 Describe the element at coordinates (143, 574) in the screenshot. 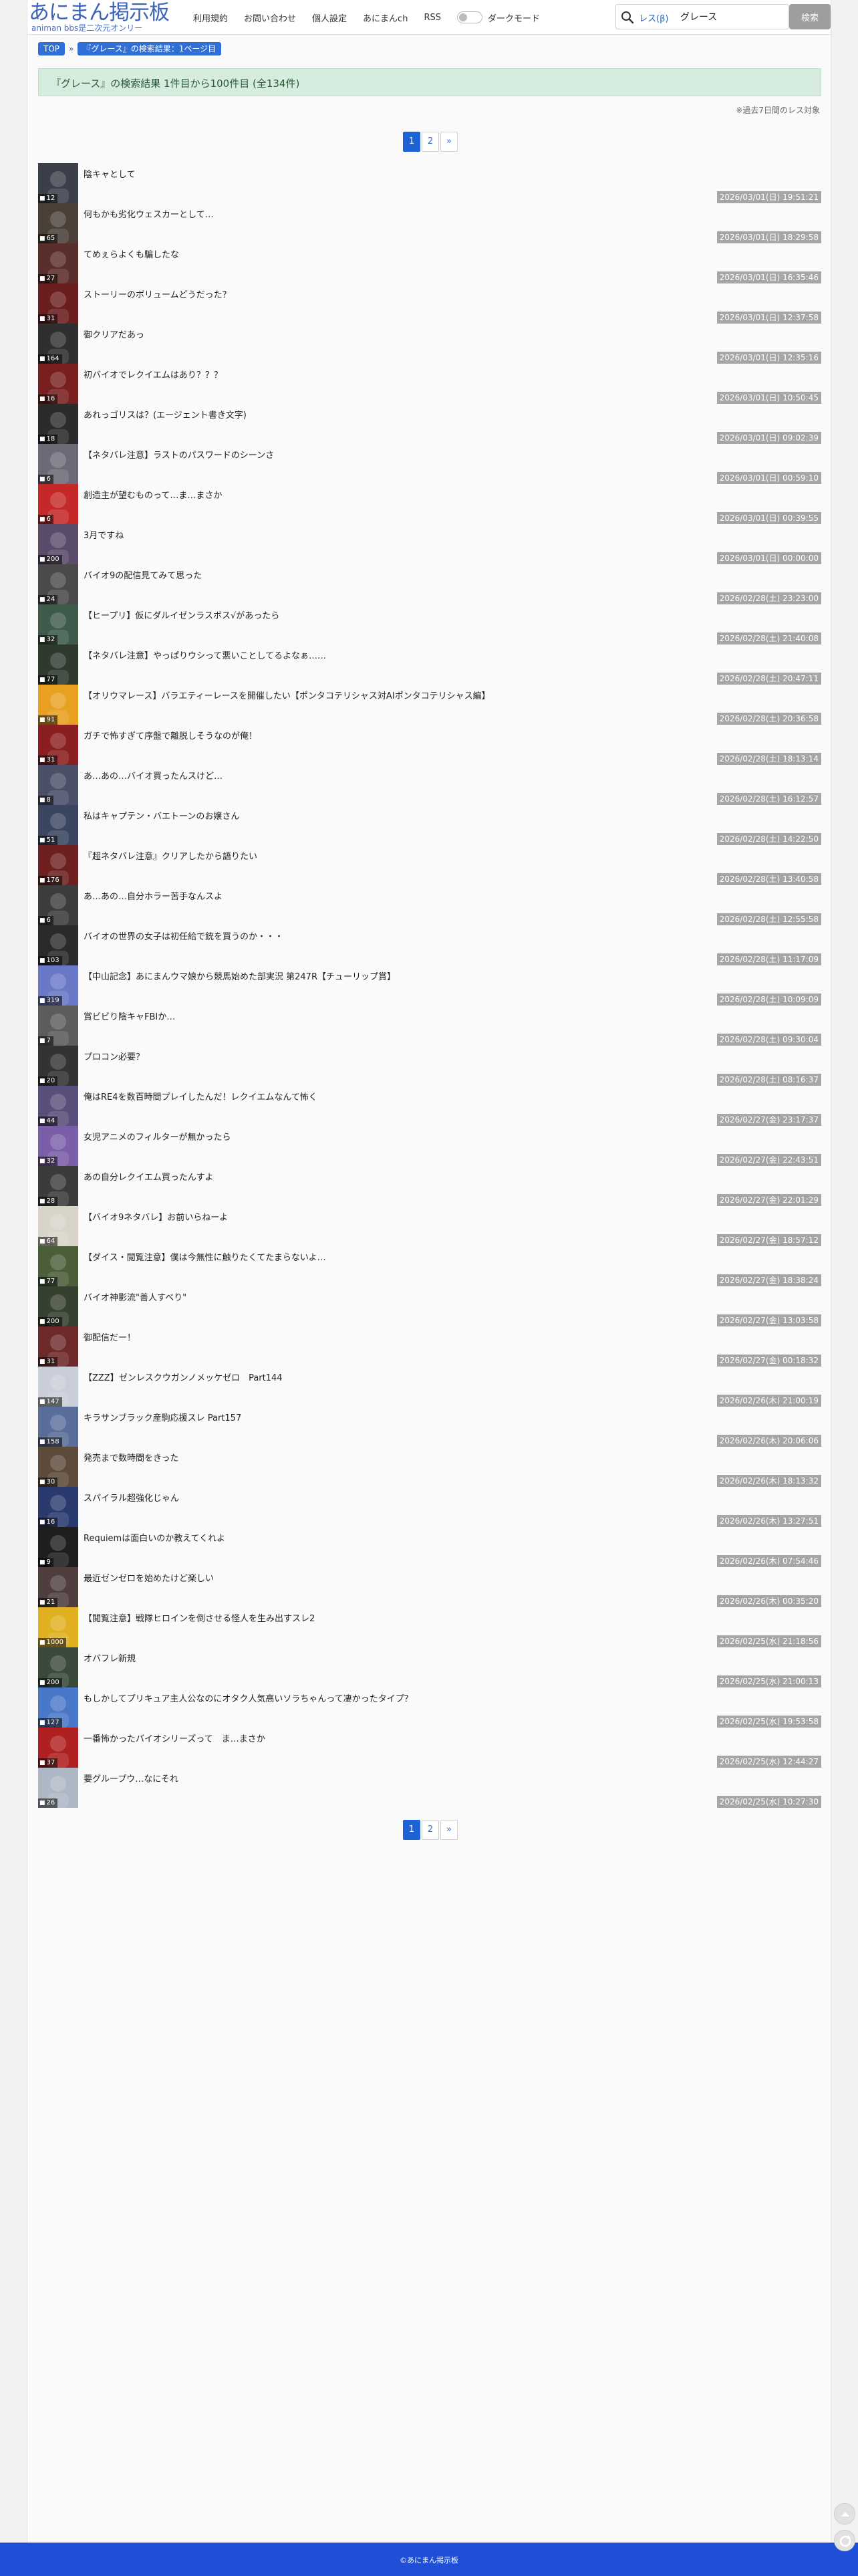

I see `thread-title: バイオ9の配信見てみて思った` at that location.